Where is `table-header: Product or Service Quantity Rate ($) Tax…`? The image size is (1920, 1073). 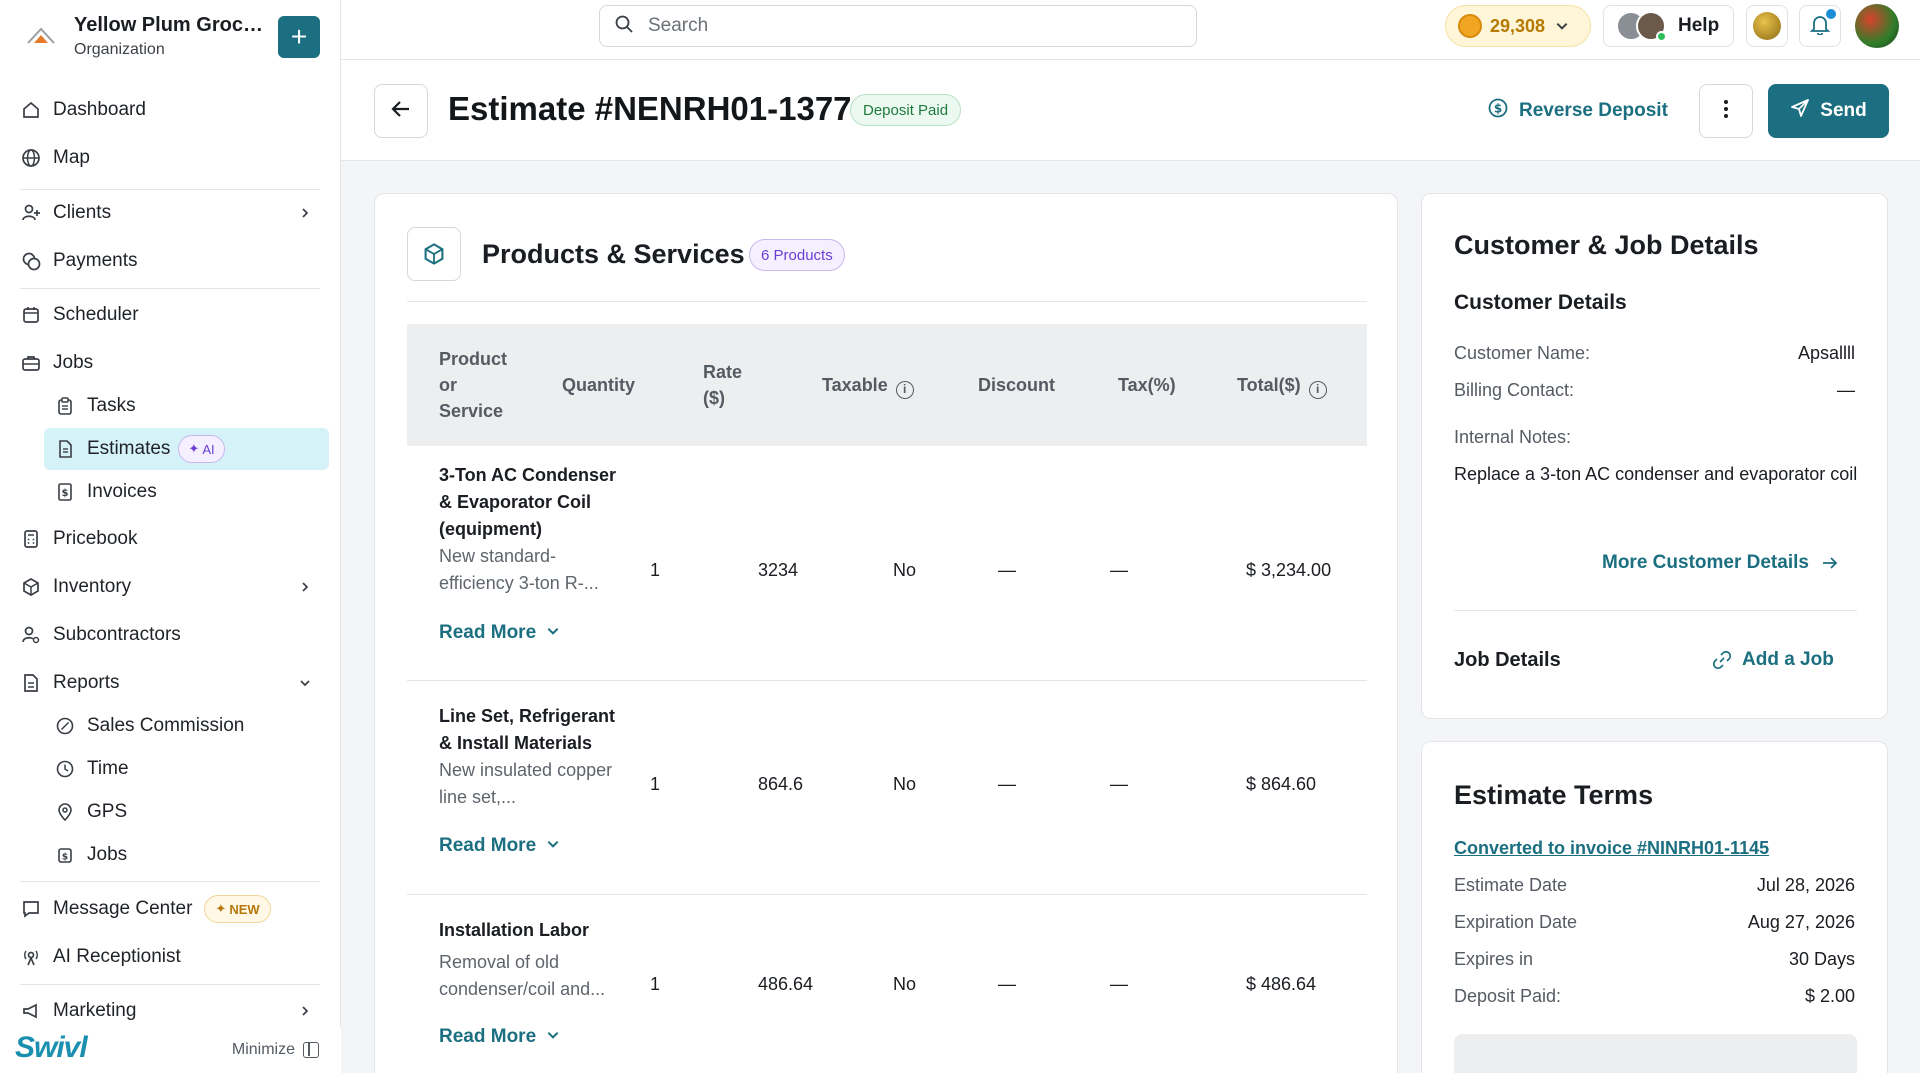
table-header: Product or Service Quantity Rate ($) Tax… is located at coordinates (887, 385).